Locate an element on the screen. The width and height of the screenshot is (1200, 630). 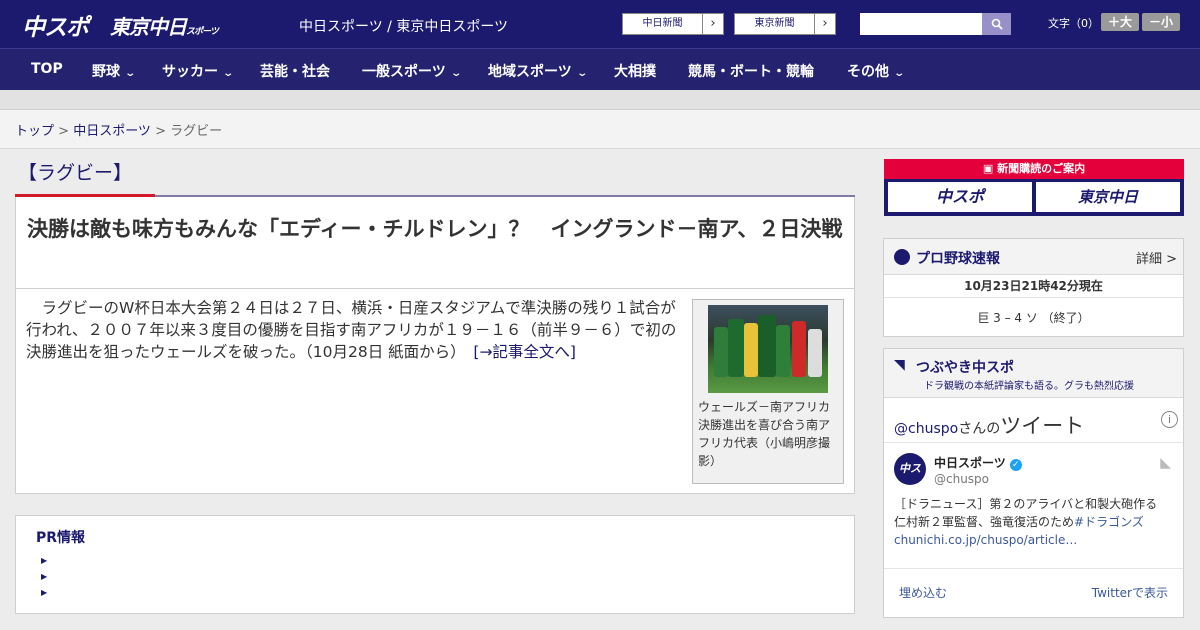
baseball-timestamp: 10月23日21時42分現在 is located at coordinates (1033, 286).